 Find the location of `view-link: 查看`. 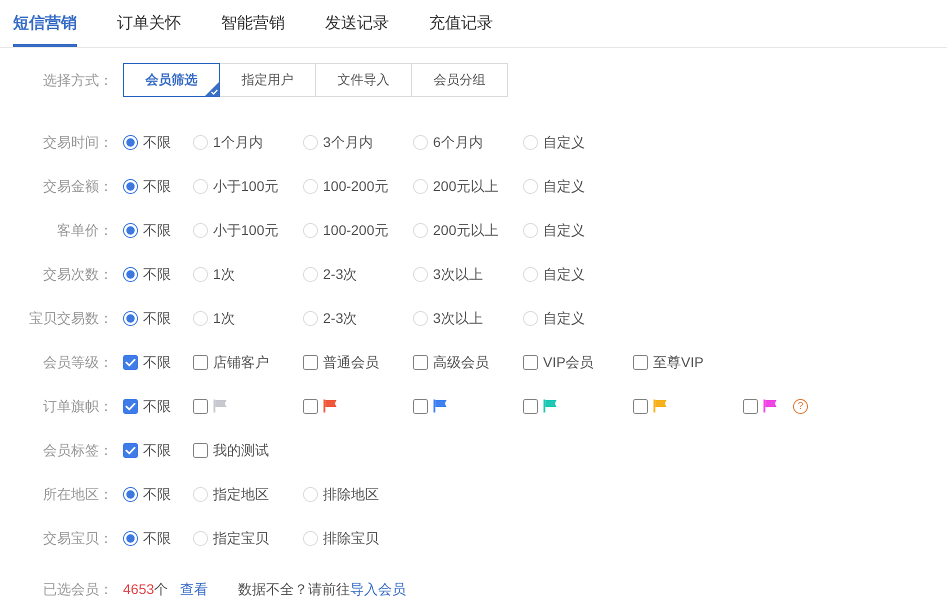

view-link: 查看 is located at coordinates (194, 589).